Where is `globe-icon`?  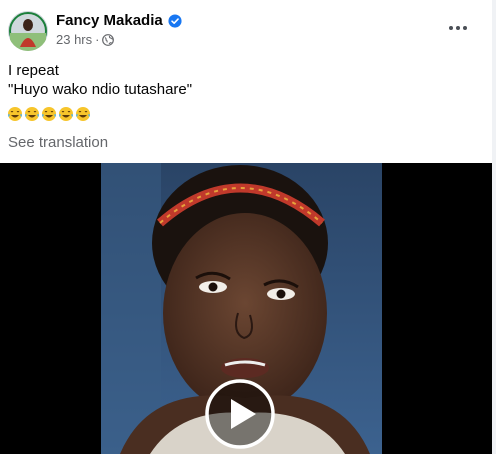 globe-icon is located at coordinates (108, 39).